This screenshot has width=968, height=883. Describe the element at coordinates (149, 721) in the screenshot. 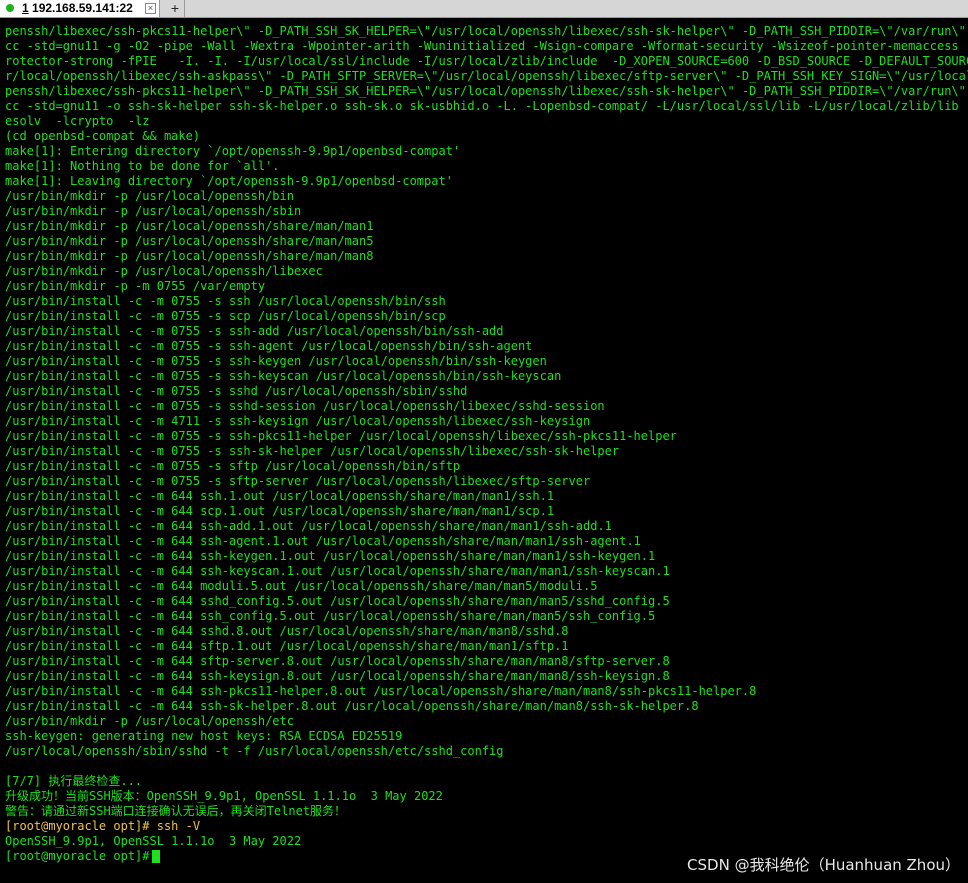

I see `terminal-line: /usr/bin/mkdir -p /usr/local/openssh/etc` at that location.